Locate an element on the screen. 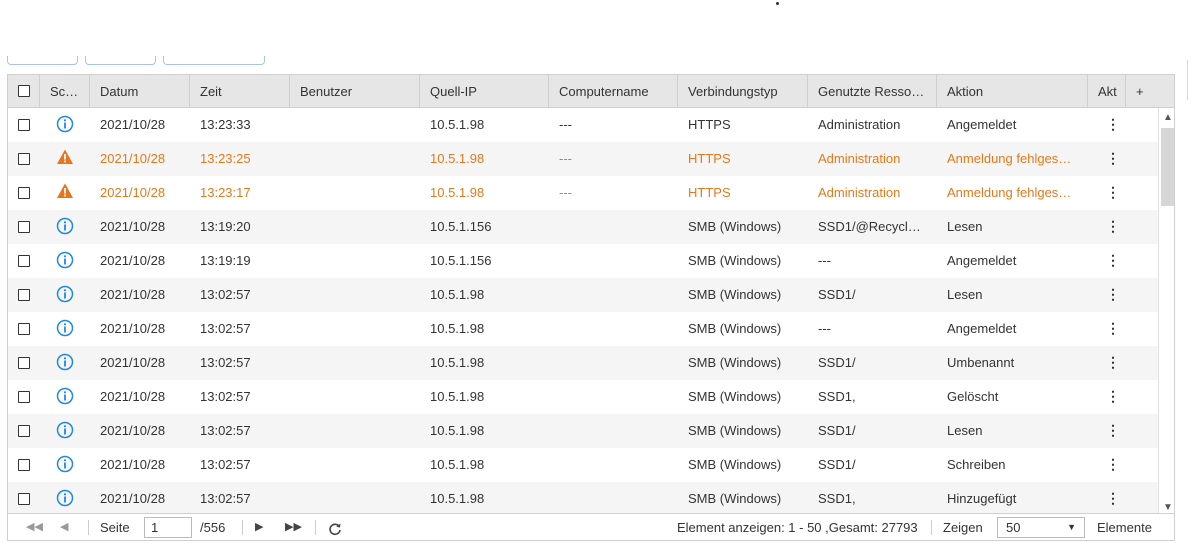  pager-divider is located at coordinates (242, 527).